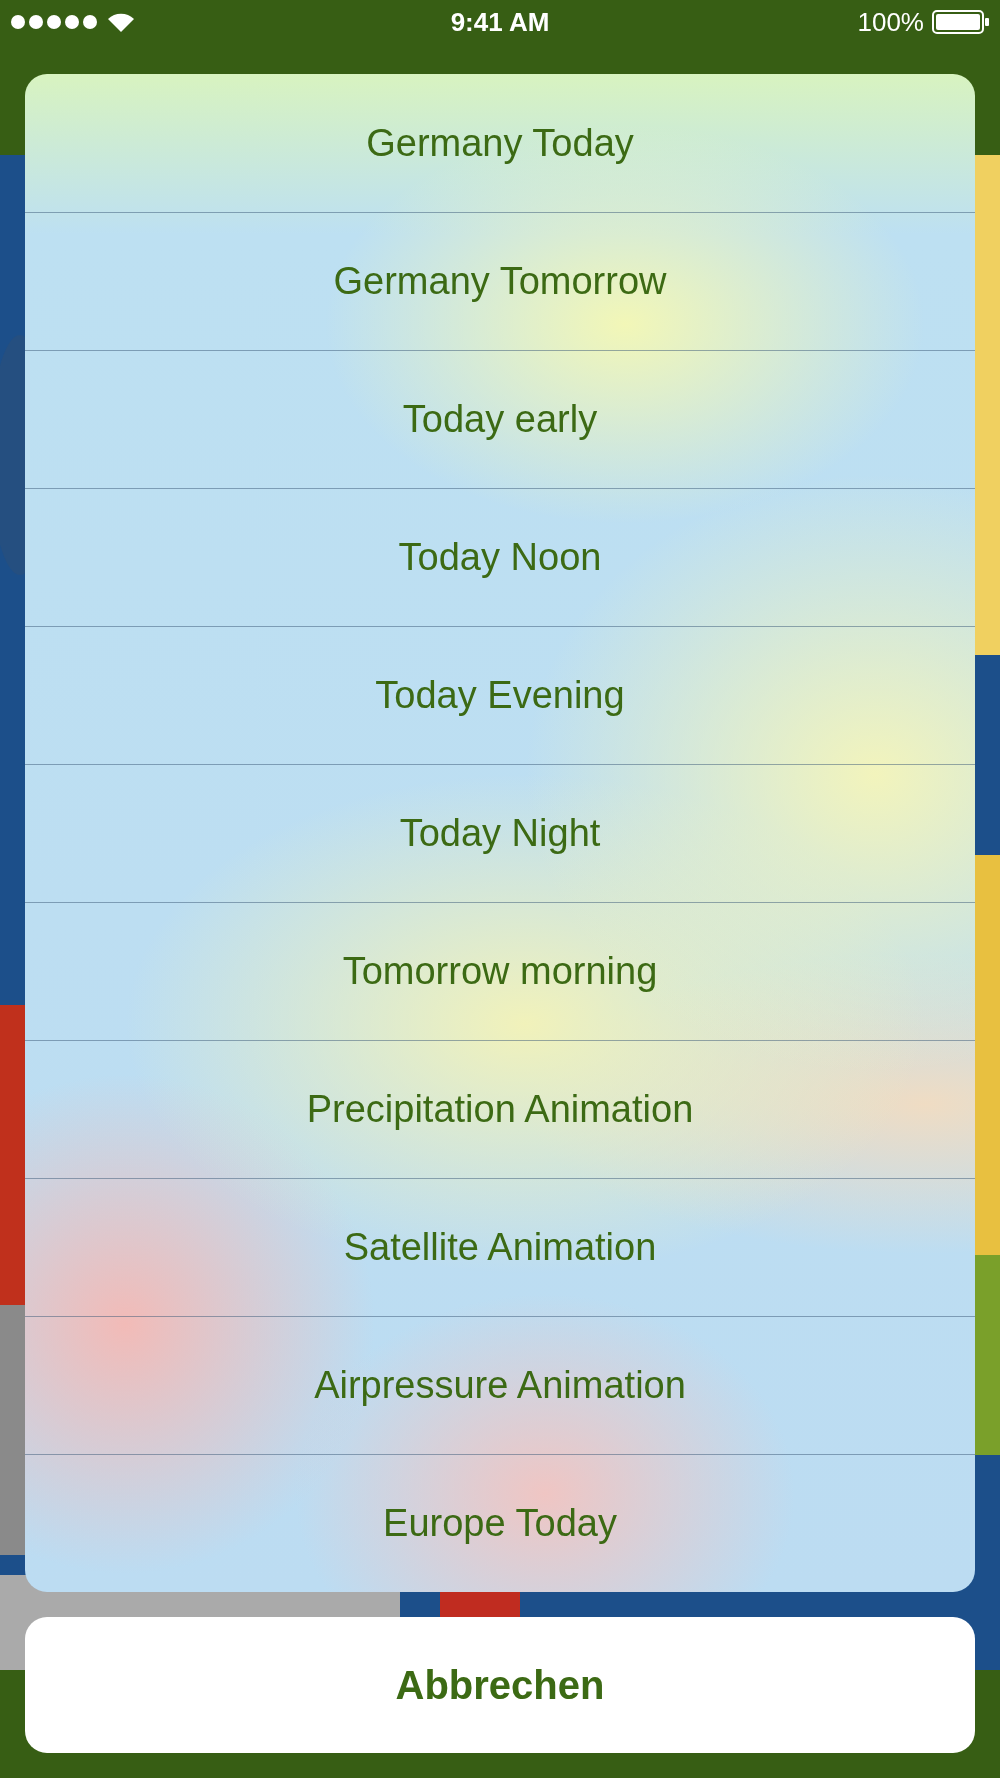 This screenshot has width=1000, height=1778. Describe the element at coordinates (500, 1247) in the screenshot. I see `action-sheet-option: Satellite Animation` at that location.